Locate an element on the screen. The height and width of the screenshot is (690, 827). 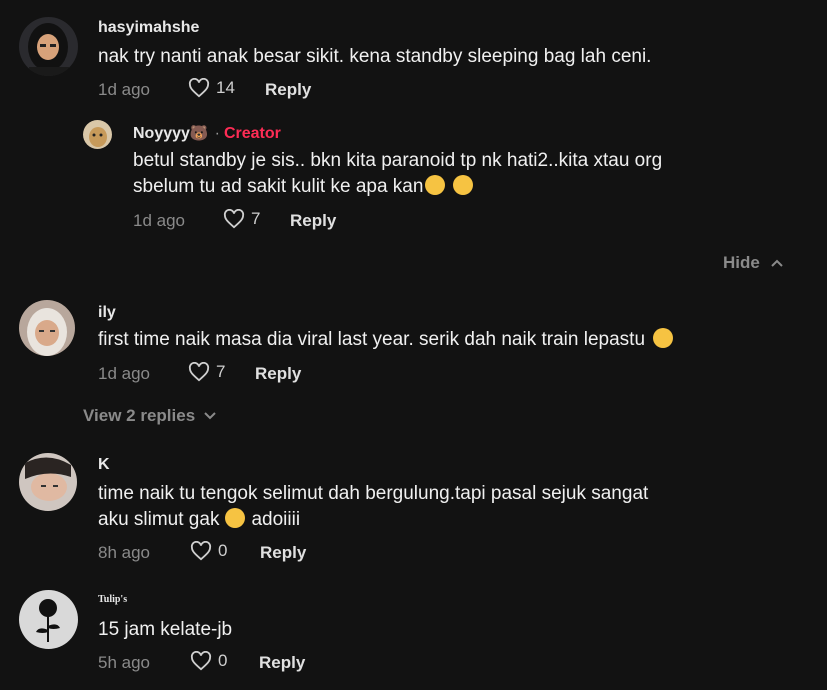
comment-text-line2: aku slimut gak adoiiii is located at coordinates (199, 519).